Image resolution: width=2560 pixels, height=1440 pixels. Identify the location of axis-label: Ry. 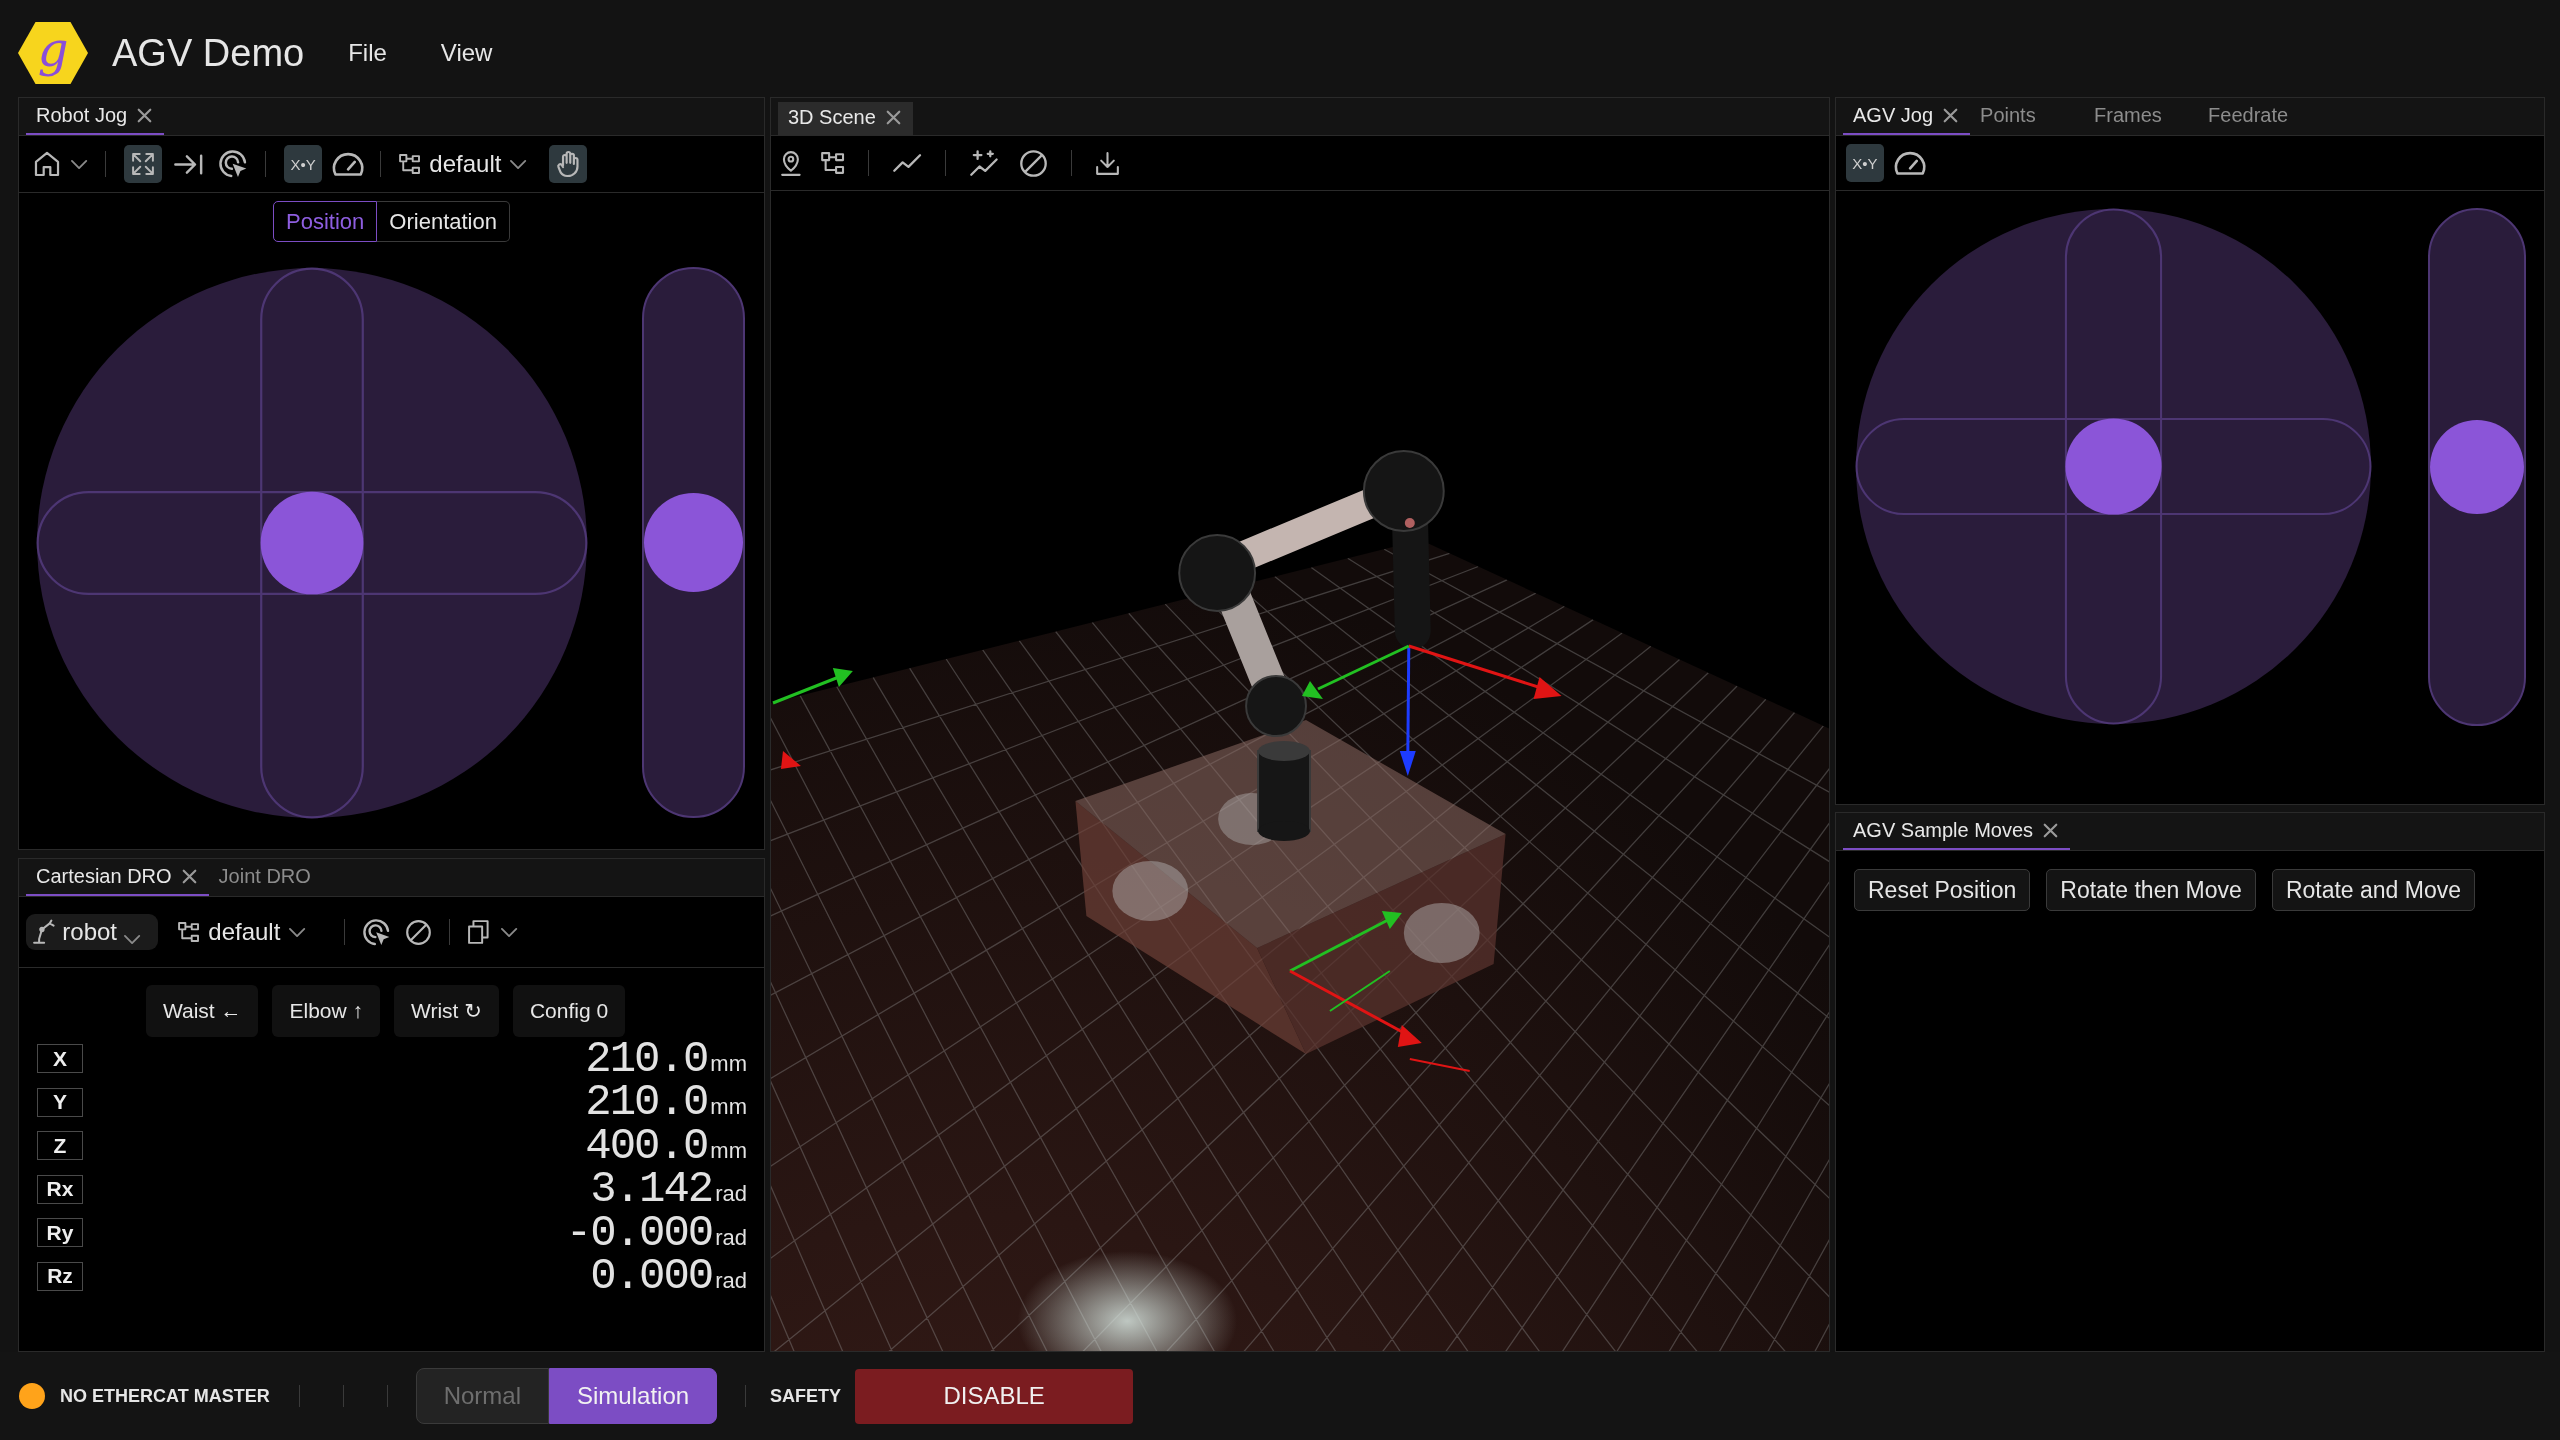
(60, 1233).